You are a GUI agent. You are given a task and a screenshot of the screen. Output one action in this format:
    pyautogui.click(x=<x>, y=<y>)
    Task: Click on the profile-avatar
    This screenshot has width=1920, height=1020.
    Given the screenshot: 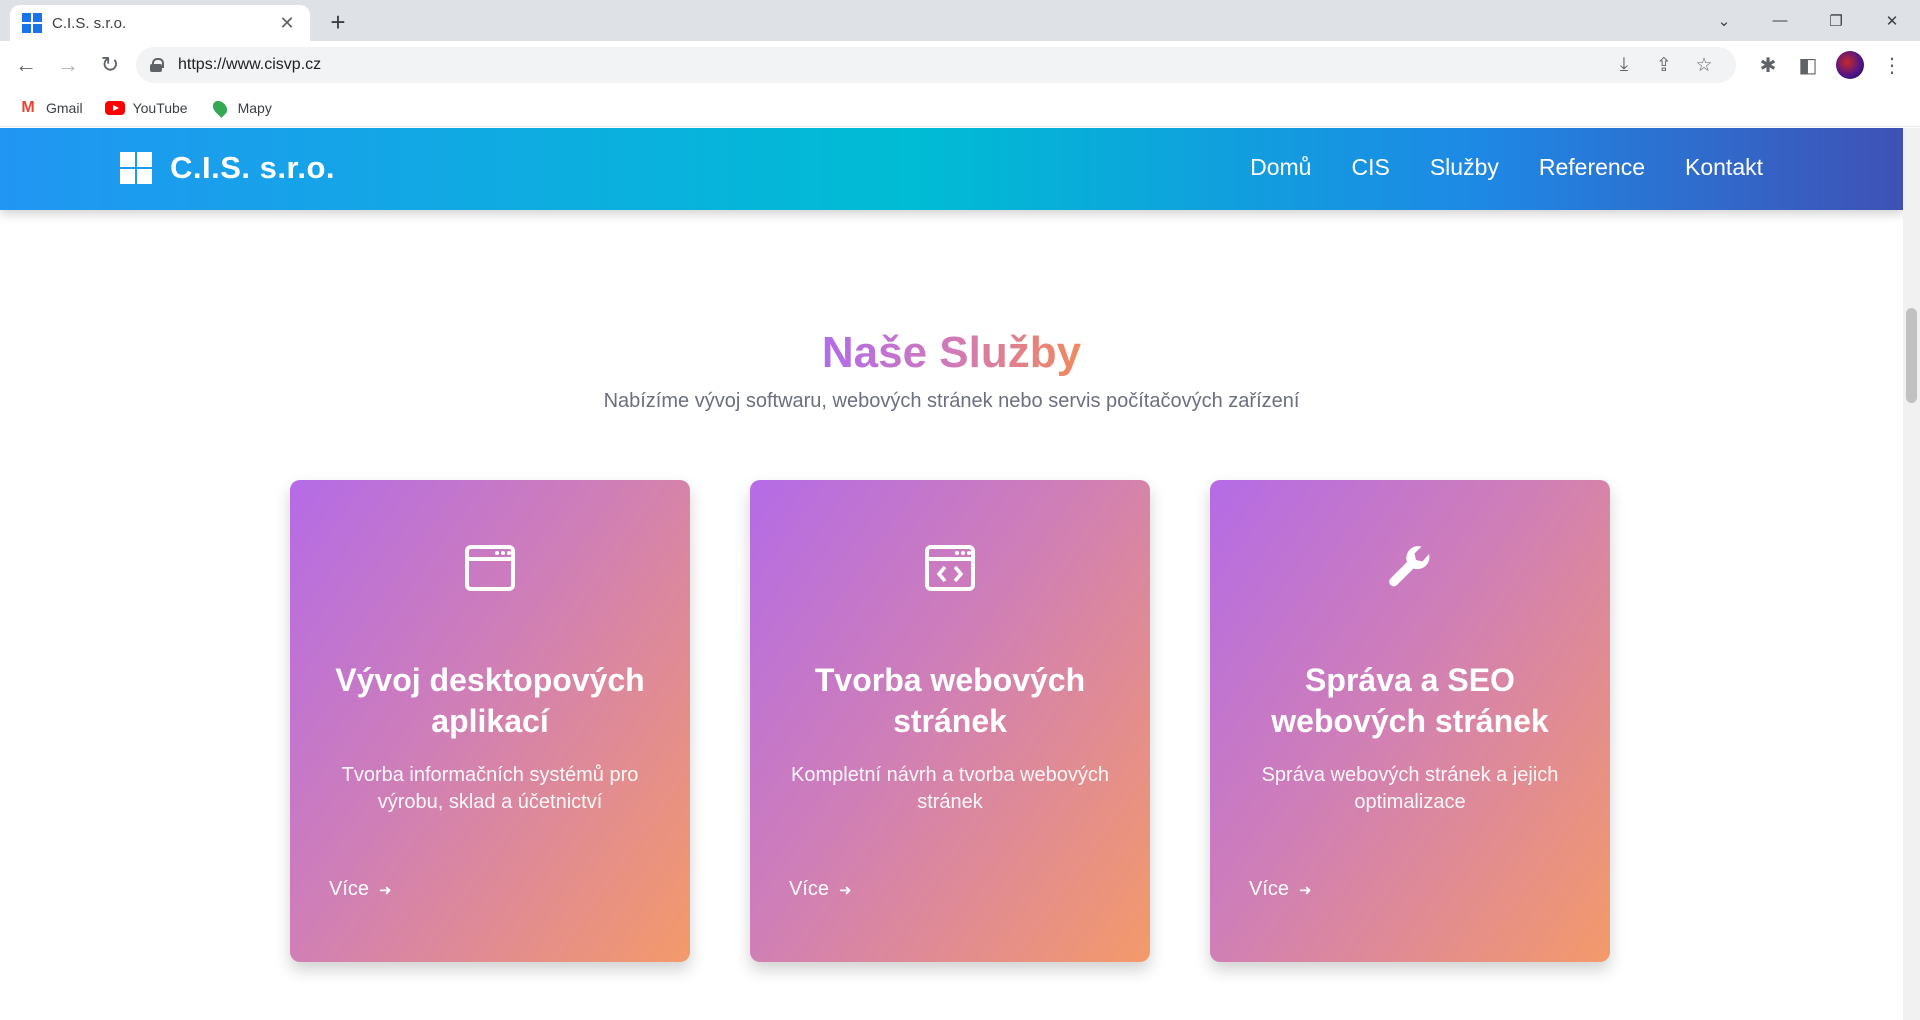 What is the action you would take?
    pyautogui.click(x=1850, y=65)
    